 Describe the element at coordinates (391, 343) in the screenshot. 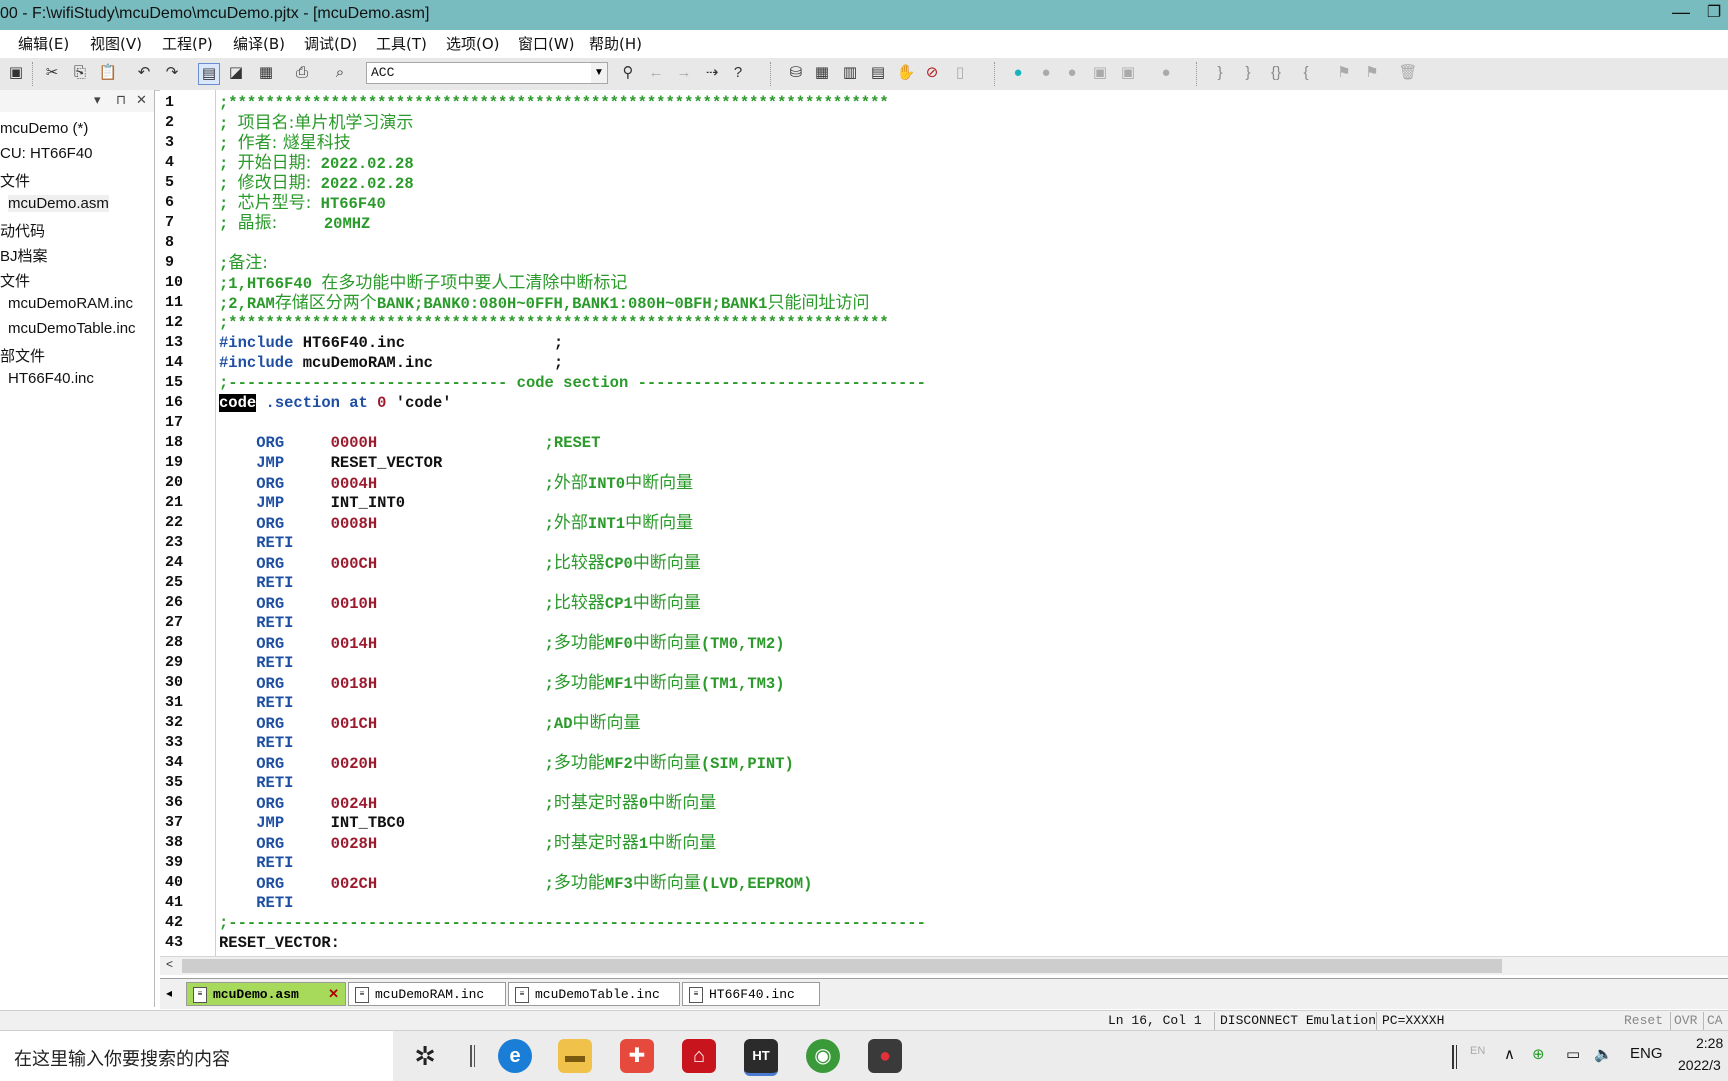

I see `code-line: #include HT66F40.inc ;` at that location.